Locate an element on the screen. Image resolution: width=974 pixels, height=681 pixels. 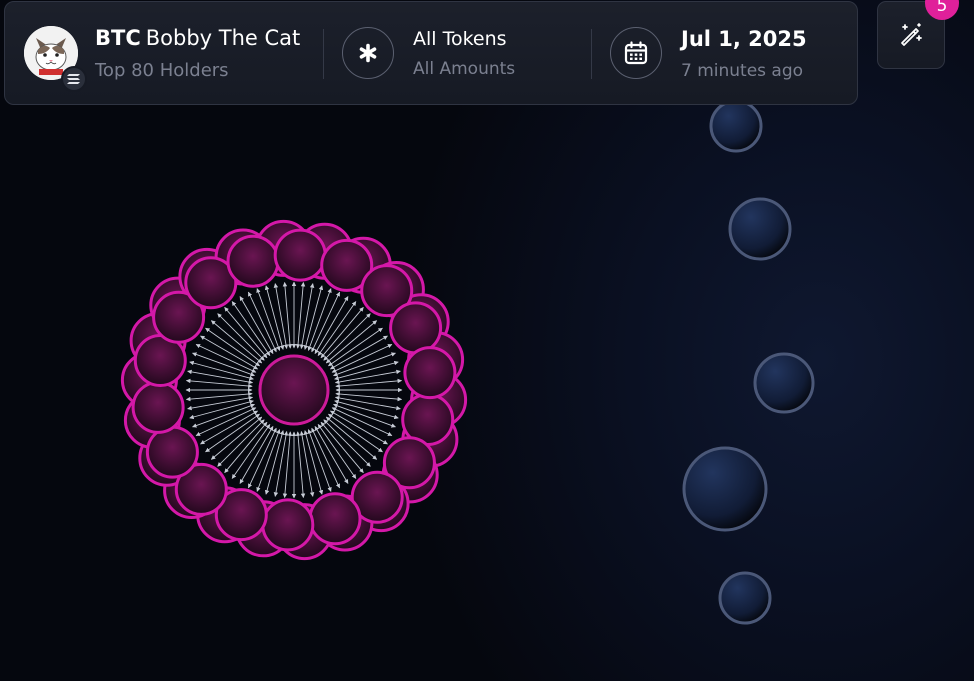
hub-holder-bubble is located at coordinates (294, 390).